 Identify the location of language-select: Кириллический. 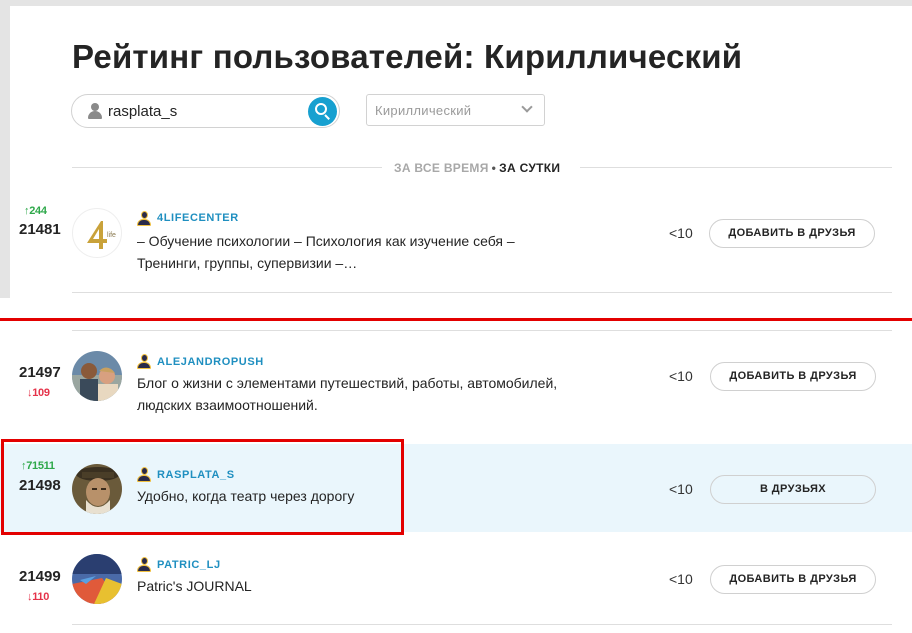
(455, 110).